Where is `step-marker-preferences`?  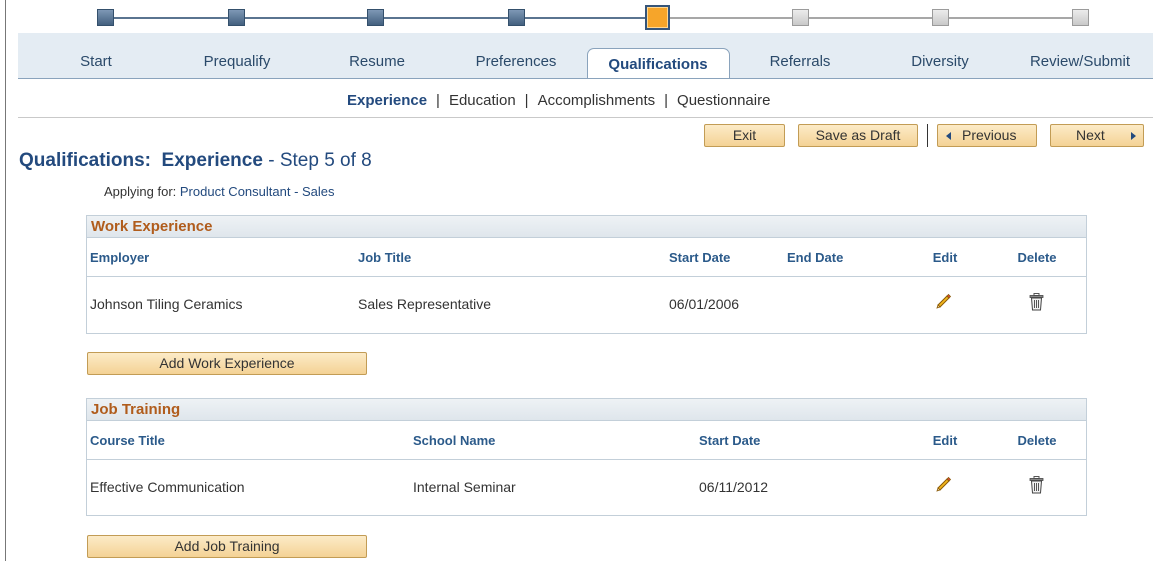 step-marker-preferences is located at coordinates (516, 17).